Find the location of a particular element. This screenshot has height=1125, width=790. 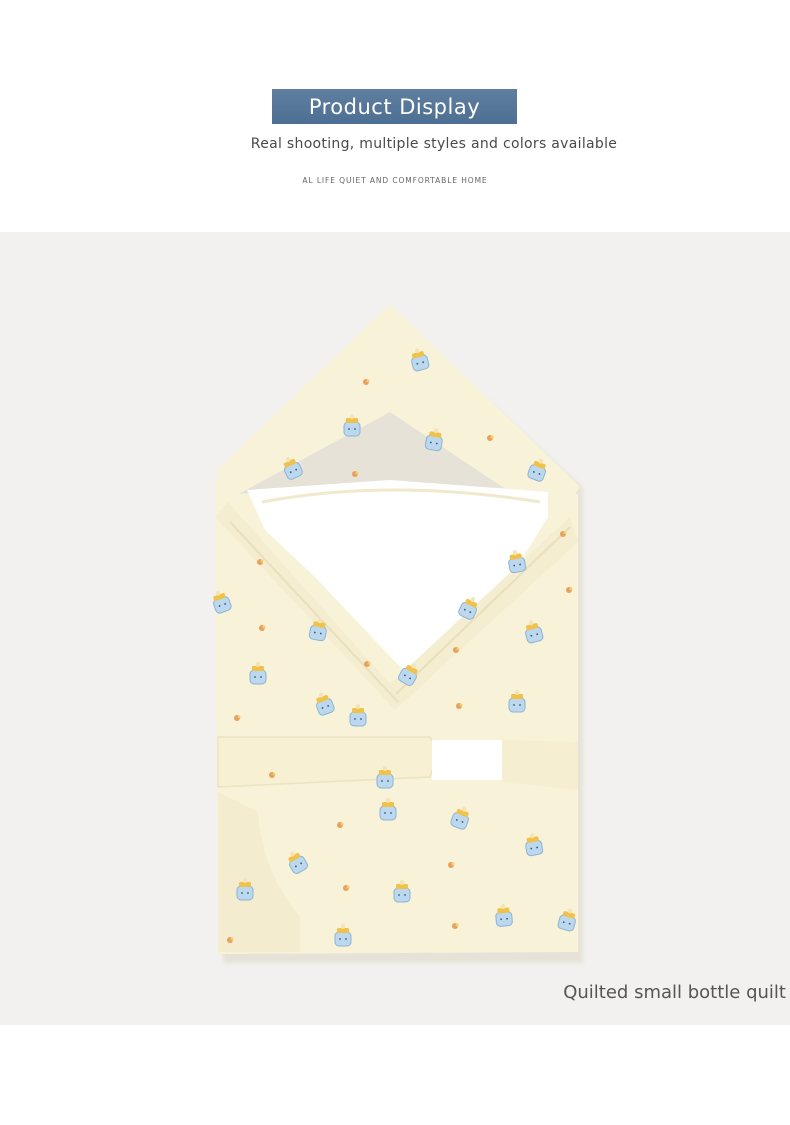

bottom-whitespace is located at coordinates (395, 1075).